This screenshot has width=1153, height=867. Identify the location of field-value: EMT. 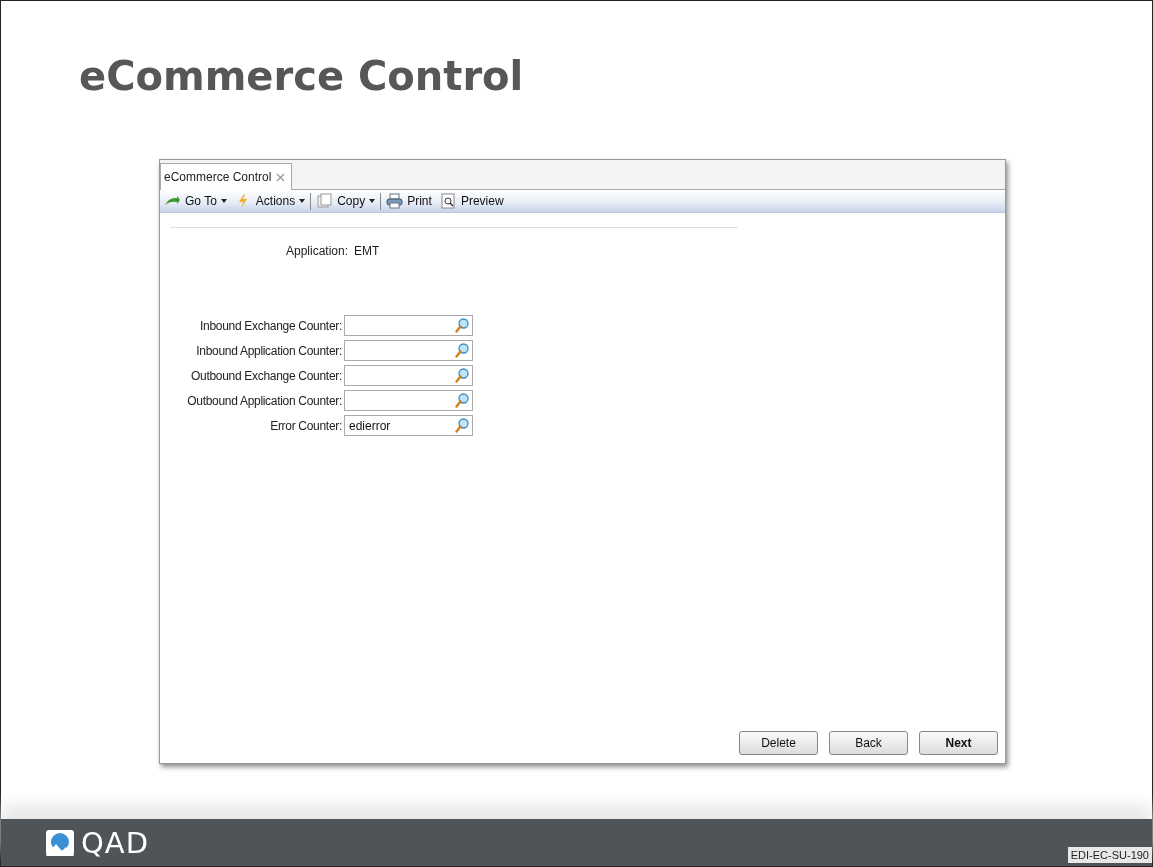
(367, 251).